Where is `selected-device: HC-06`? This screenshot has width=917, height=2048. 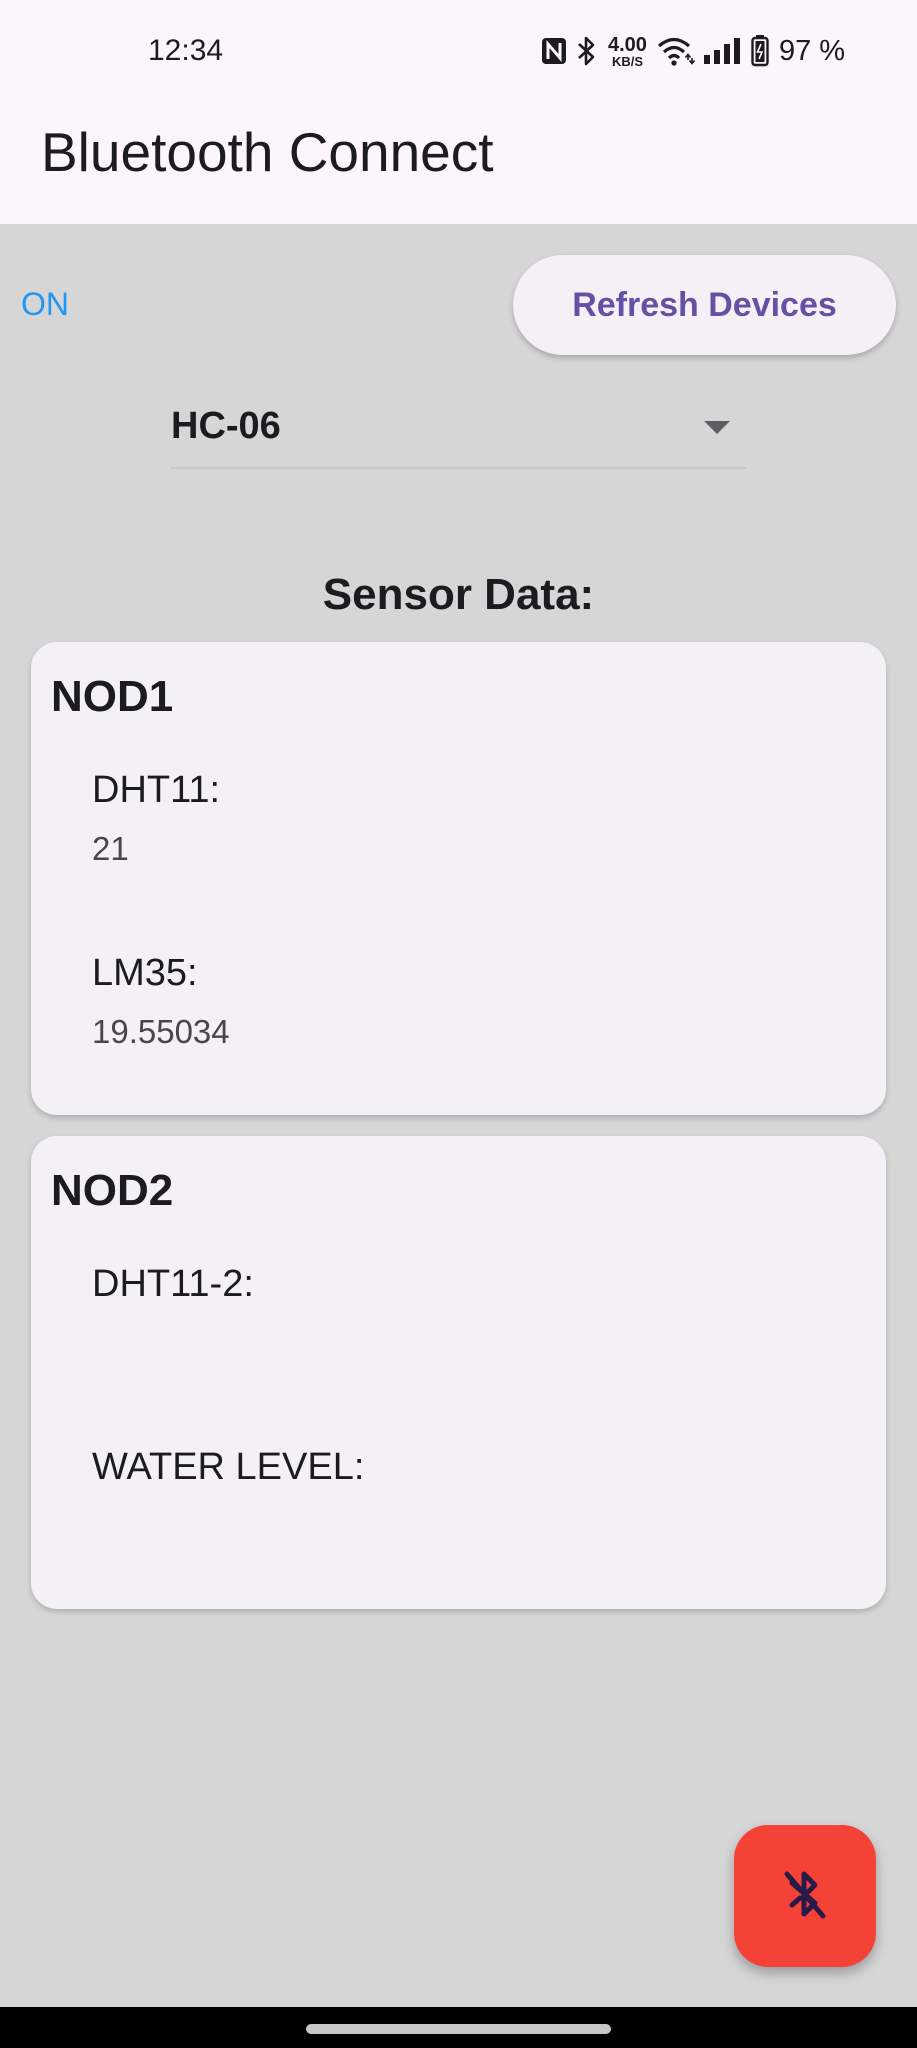
selected-device: HC-06 is located at coordinates (226, 426).